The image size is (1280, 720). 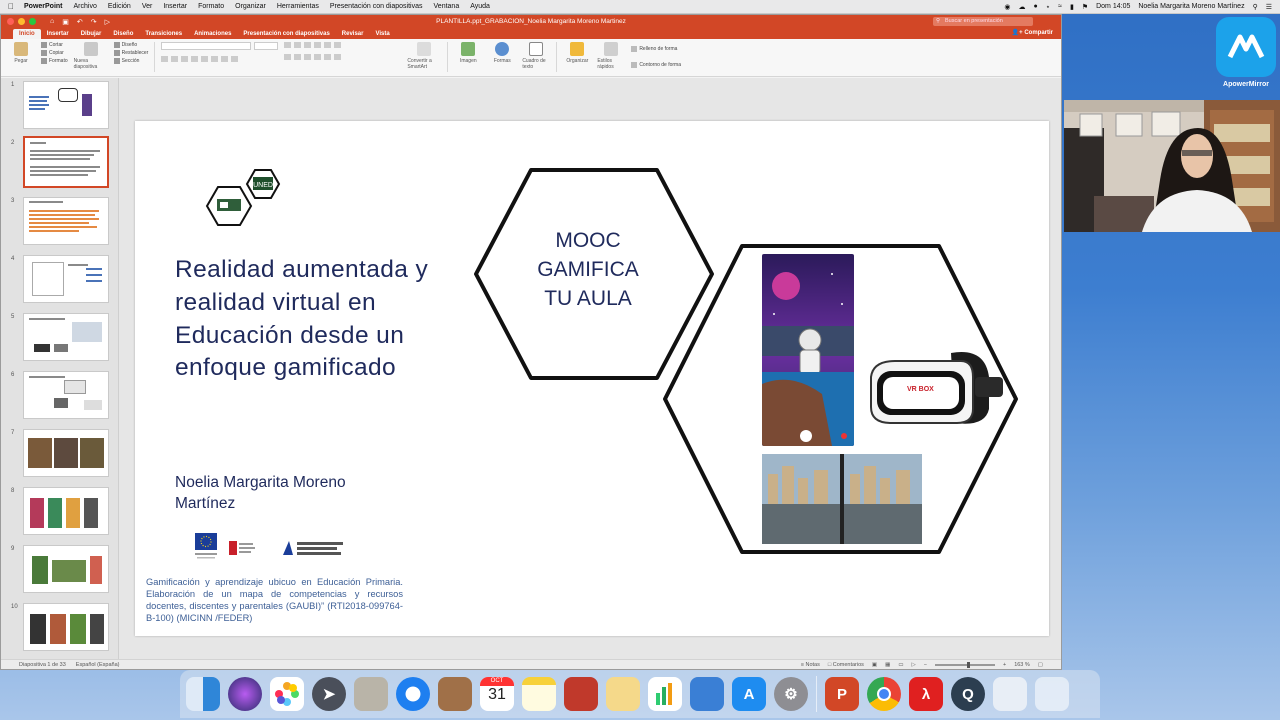 I want to click on tab-insertar: Insertar, so click(x=58, y=34).